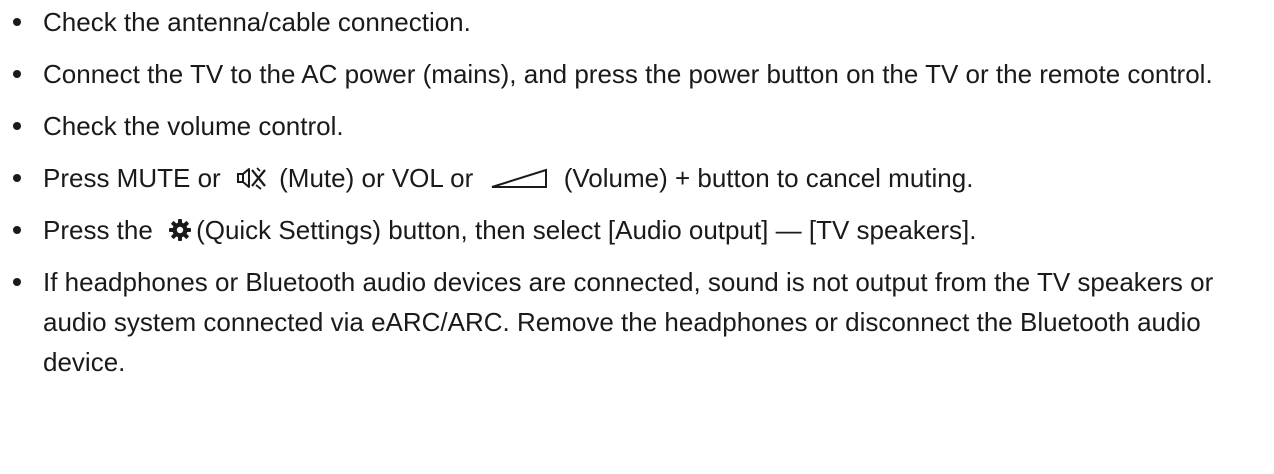 The image size is (1274, 474). Describe the element at coordinates (637, 126) in the screenshot. I see `list-item: Check the volume control.` at that location.